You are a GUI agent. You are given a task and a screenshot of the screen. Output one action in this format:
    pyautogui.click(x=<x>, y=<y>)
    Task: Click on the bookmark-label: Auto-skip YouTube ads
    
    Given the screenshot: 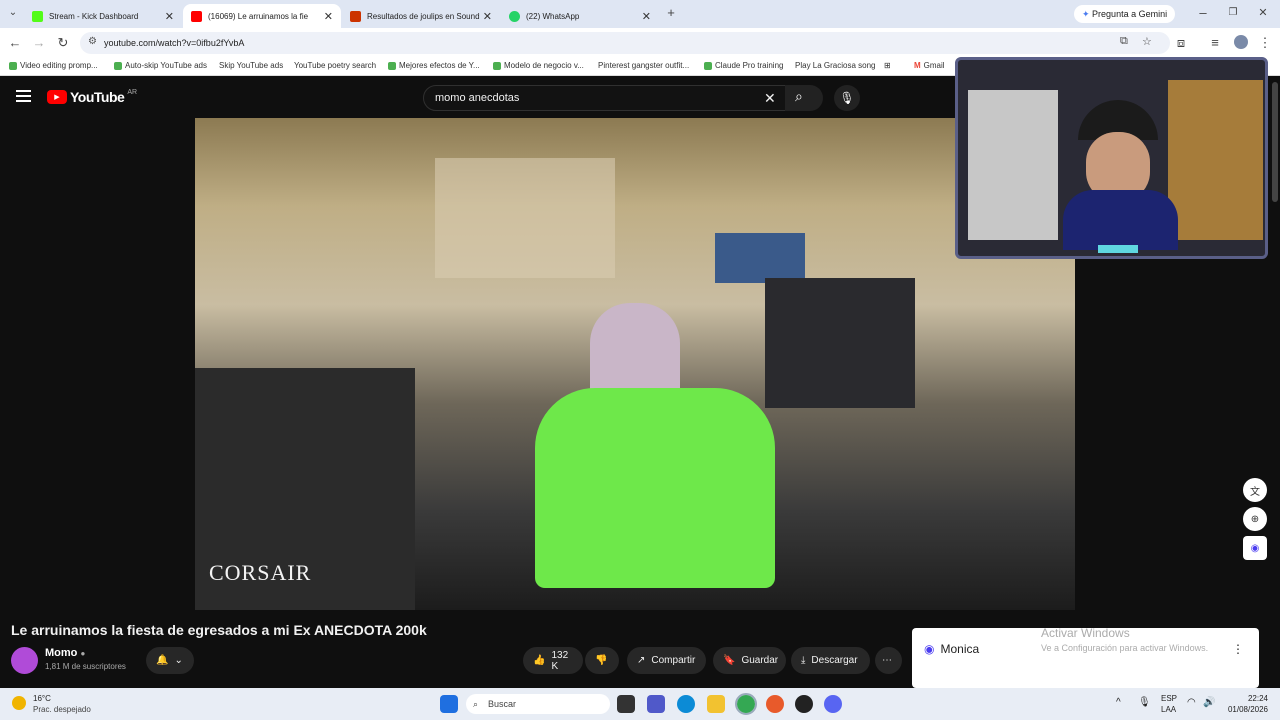 What is the action you would take?
    pyautogui.click(x=166, y=65)
    